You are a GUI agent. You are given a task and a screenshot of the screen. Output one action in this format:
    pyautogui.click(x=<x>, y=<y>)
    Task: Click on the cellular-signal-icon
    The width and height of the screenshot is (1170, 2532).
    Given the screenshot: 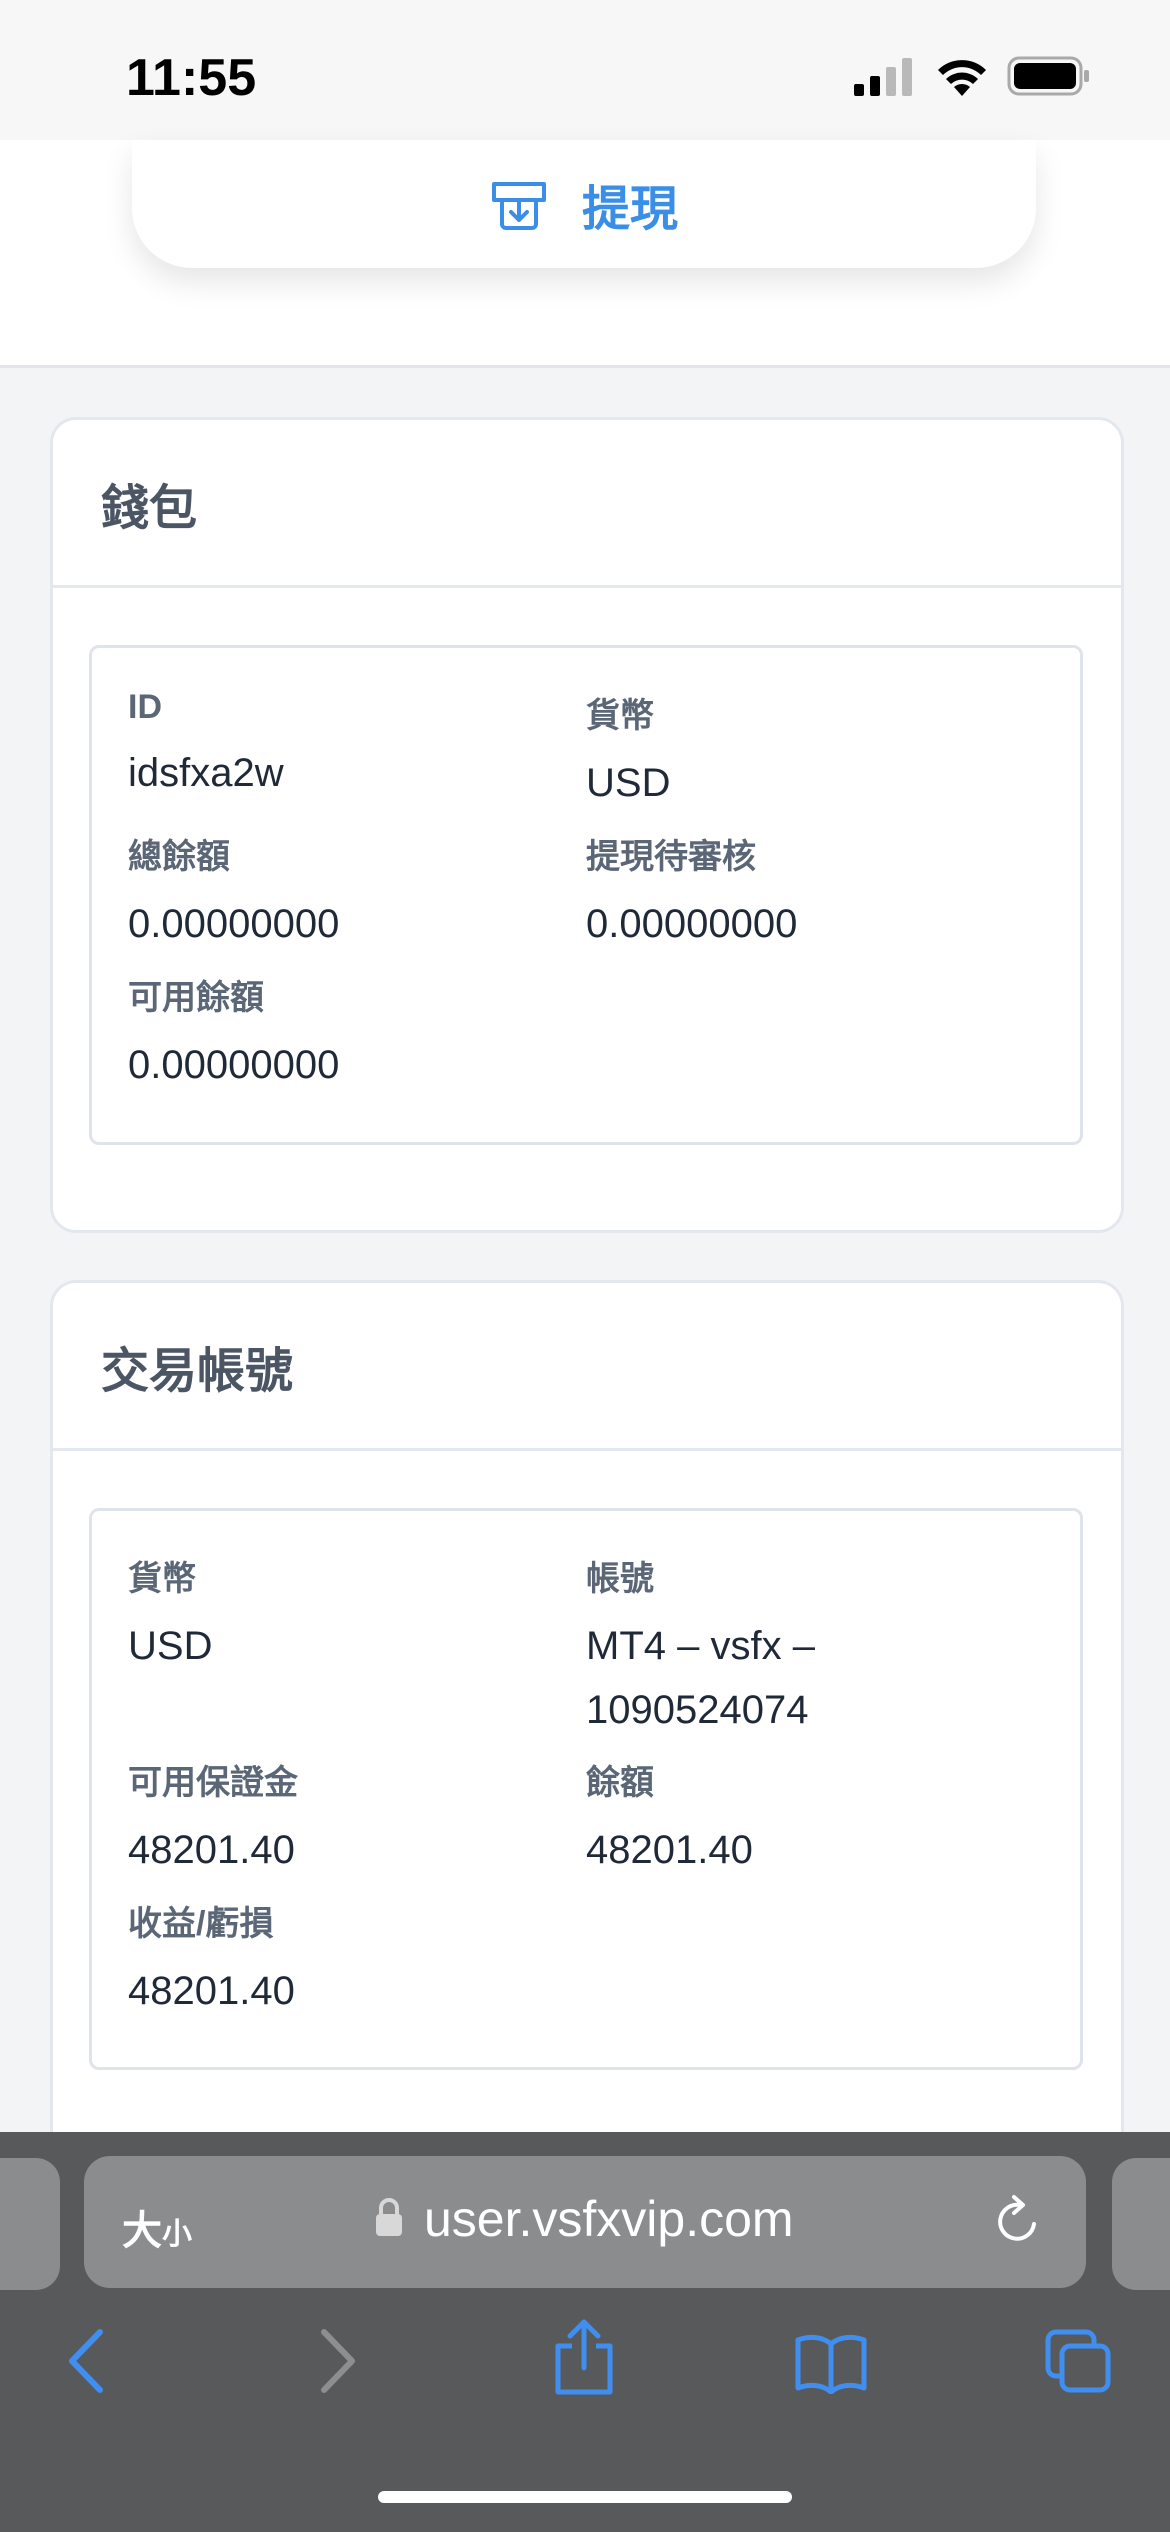 What is the action you would take?
    pyautogui.click(x=883, y=77)
    